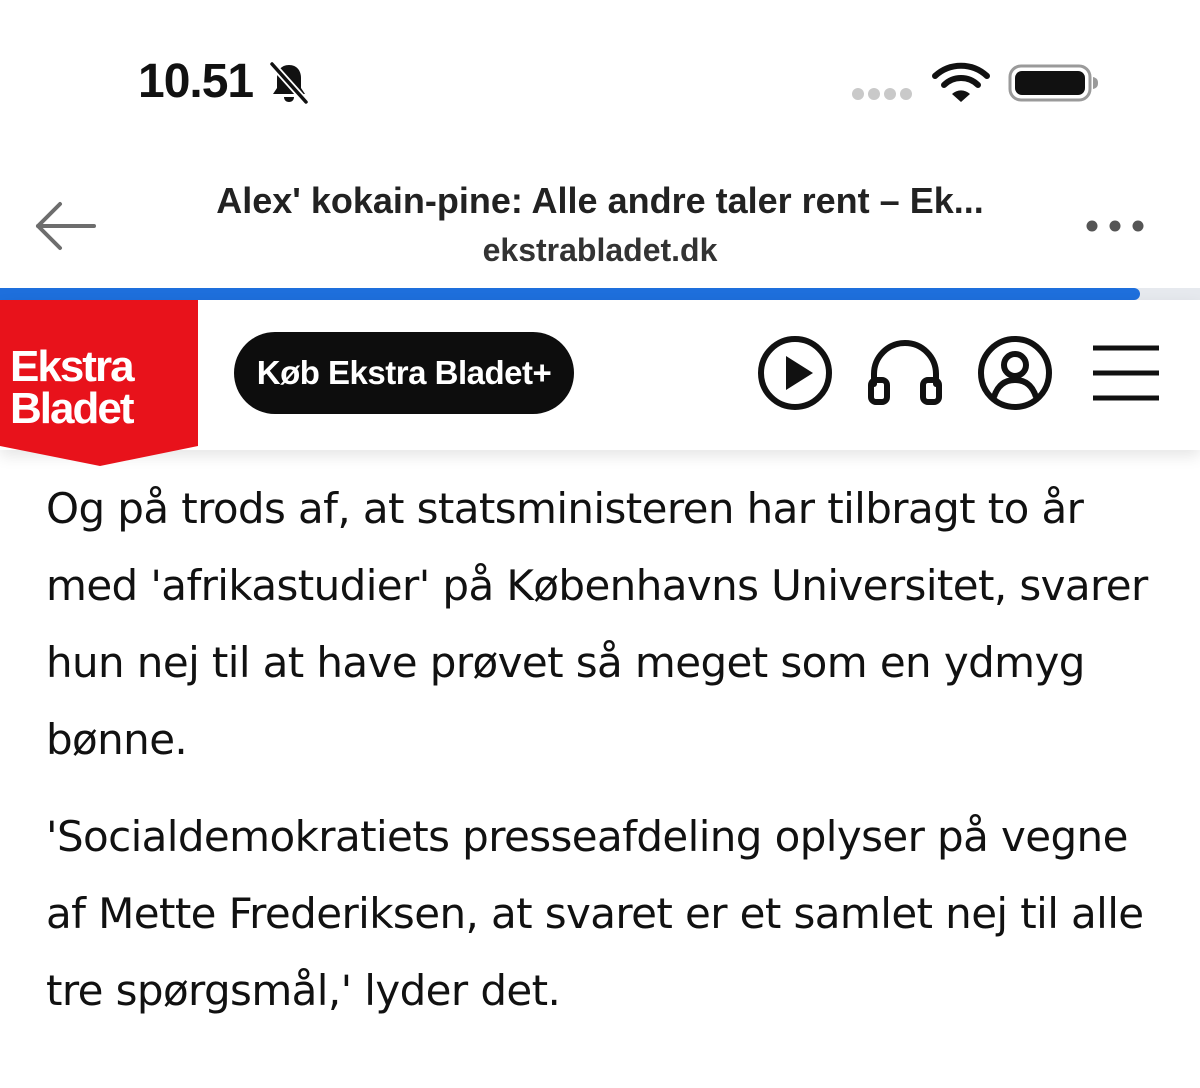 This screenshot has height=1088, width=1200. I want to click on buy-subscription-button: Køb Ekstra Bladet+, so click(404, 373).